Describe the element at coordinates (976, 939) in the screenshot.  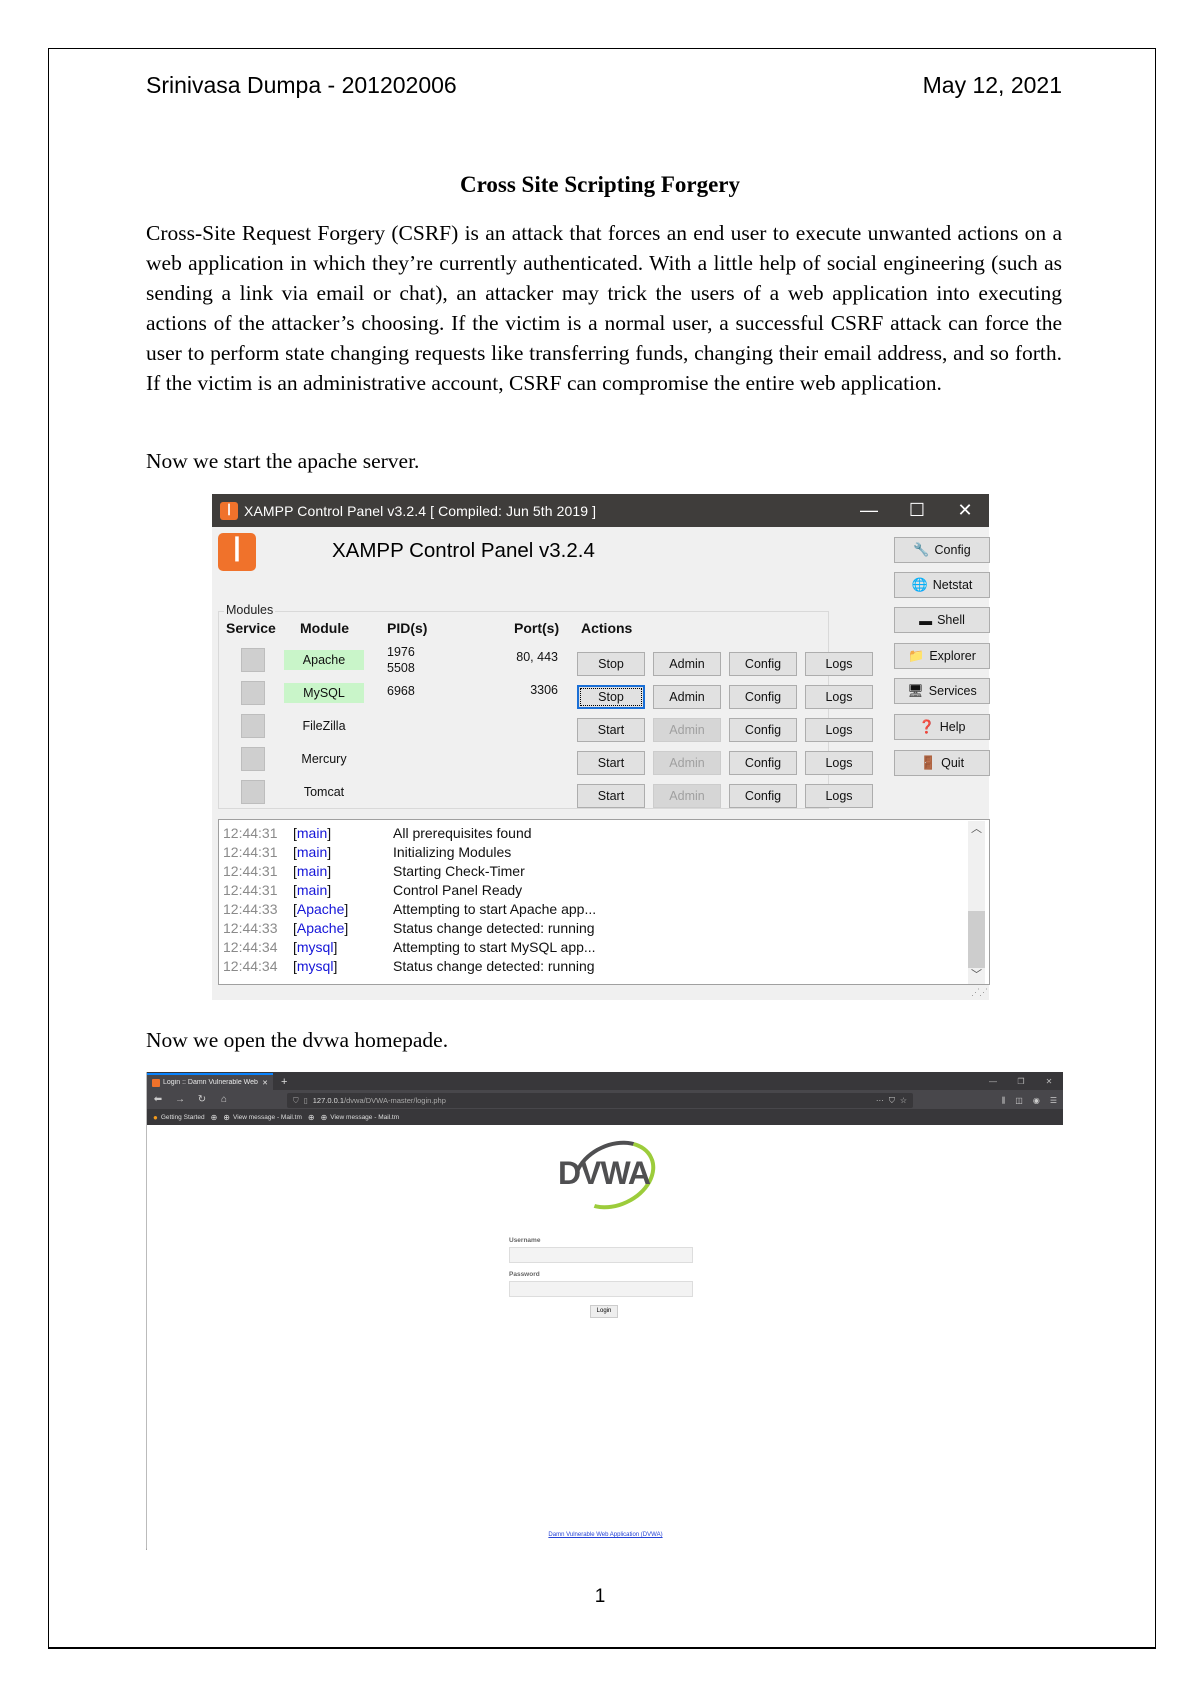
I see `scroll-thumb` at that location.